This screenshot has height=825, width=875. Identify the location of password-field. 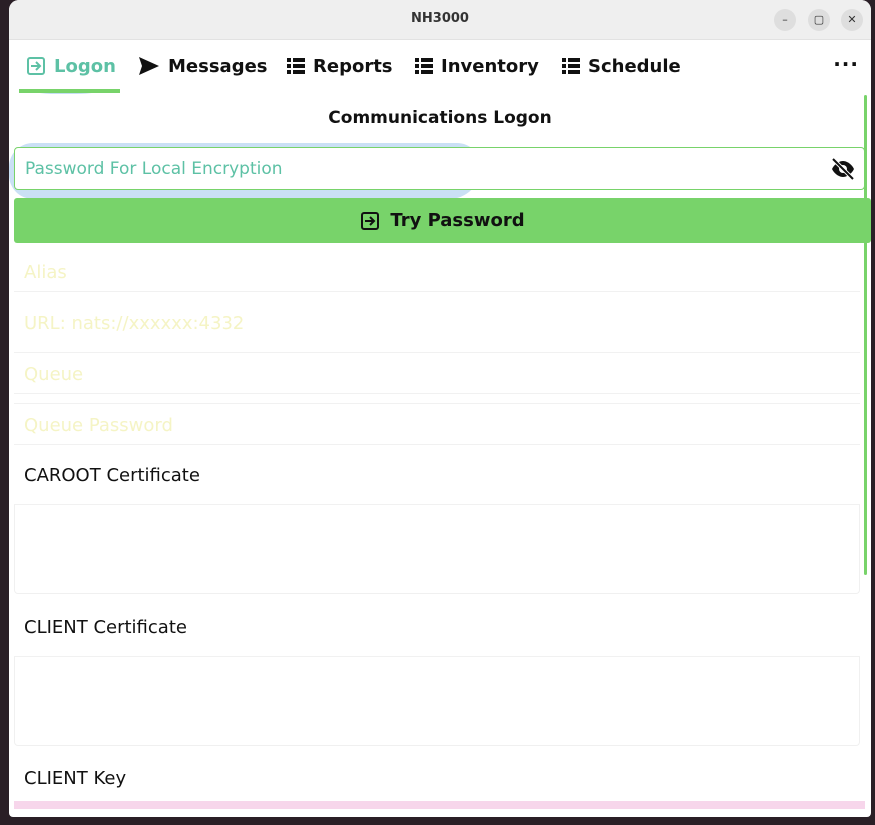
(439, 168).